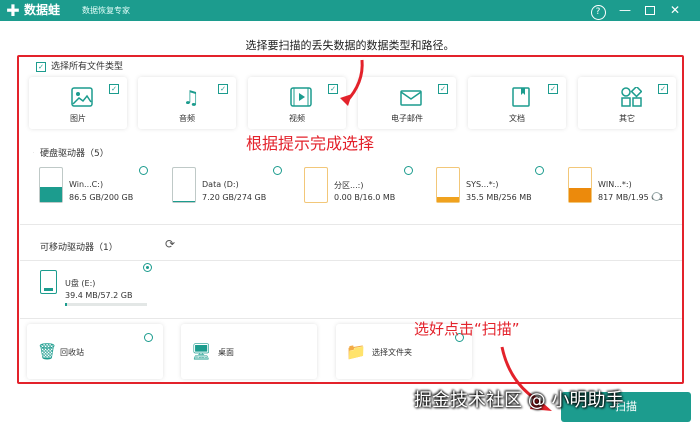  I want to click on file-type-email: ✓ 电子邮件, so click(407, 103).